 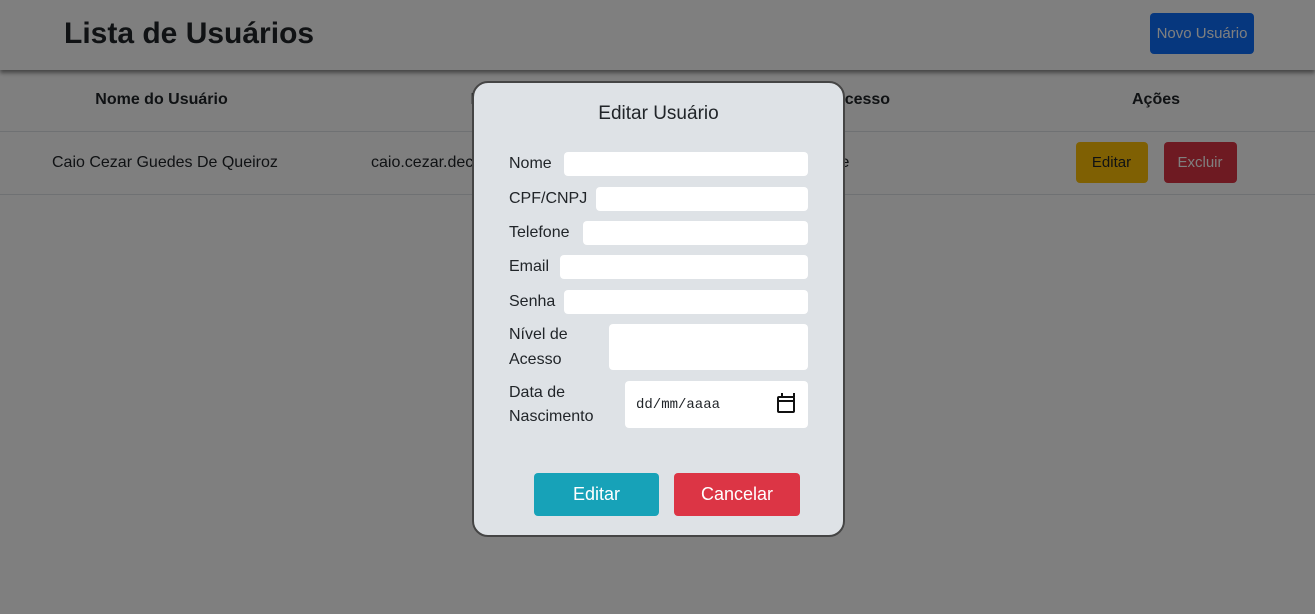 What do you see at coordinates (535, 359) in the screenshot?
I see `label-nivel-acesso-line2: Acesso` at bounding box center [535, 359].